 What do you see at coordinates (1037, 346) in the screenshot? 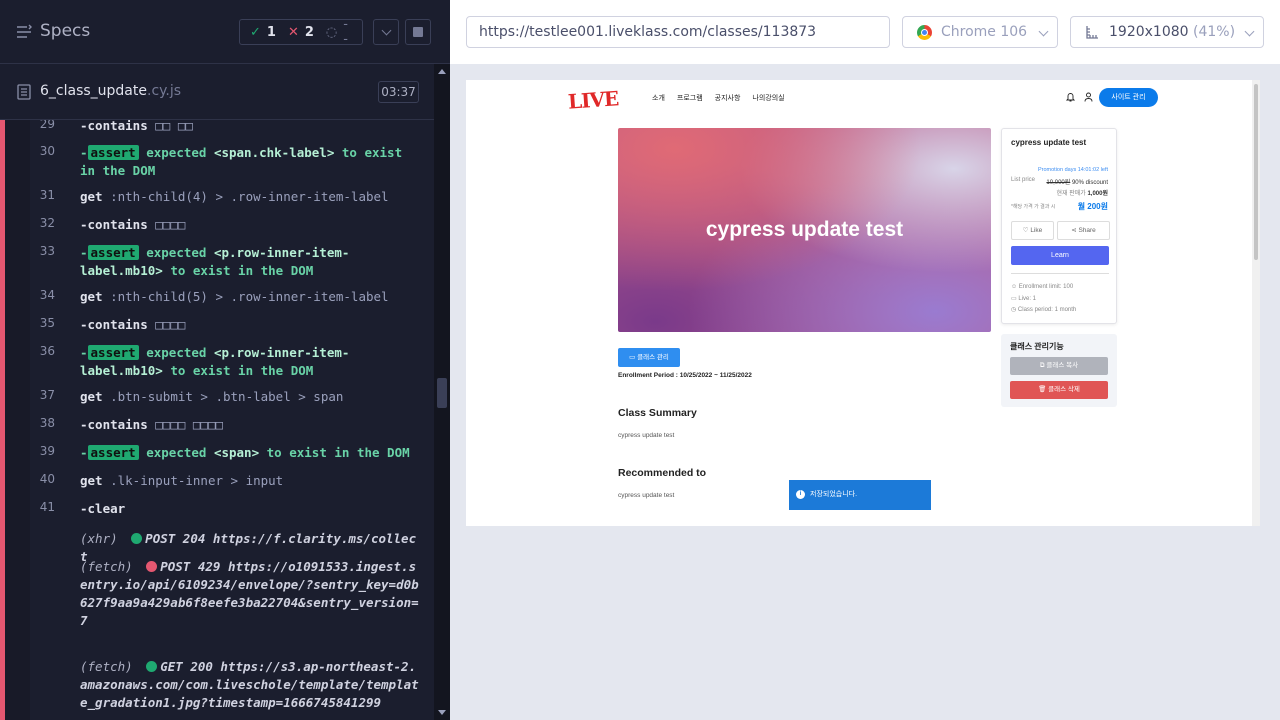
I see `manage-title: 클래스 관리기능` at bounding box center [1037, 346].